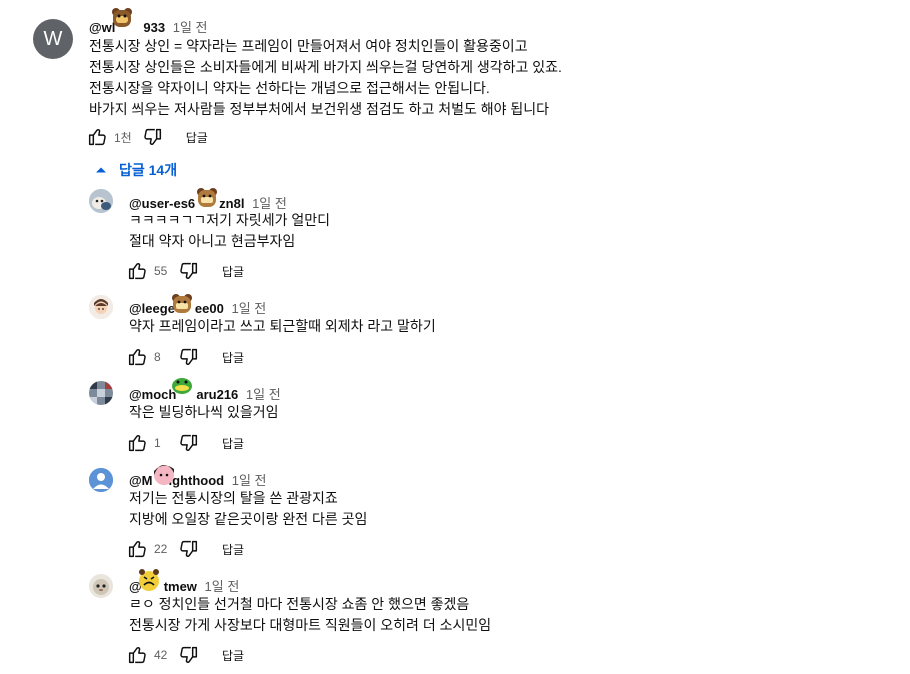 This screenshot has height=674, width=910. What do you see at coordinates (148, 26) in the screenshot?
I see `comment-header: @wl 933 1일 전` at bounding box center [148, 26].